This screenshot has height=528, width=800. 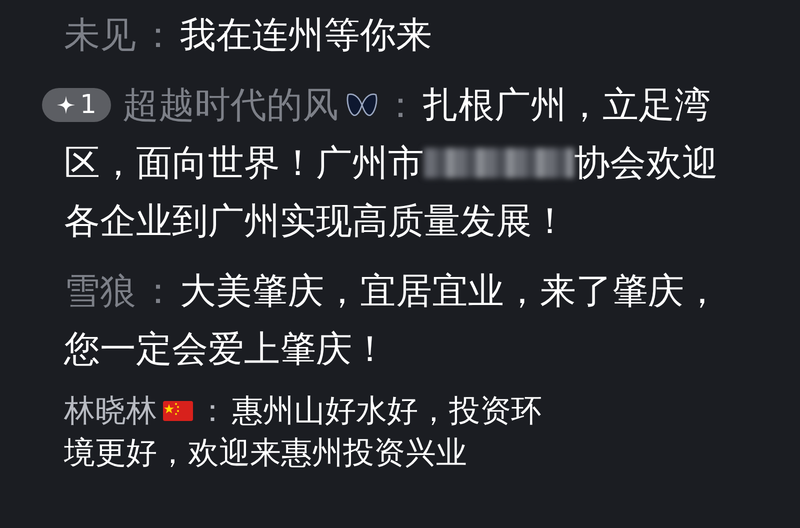 What do you see at coordinates (387, 411) in the screenshot?
I see `comment-text: 惠州山好水好，投资环` at bounding box center [387, 411].